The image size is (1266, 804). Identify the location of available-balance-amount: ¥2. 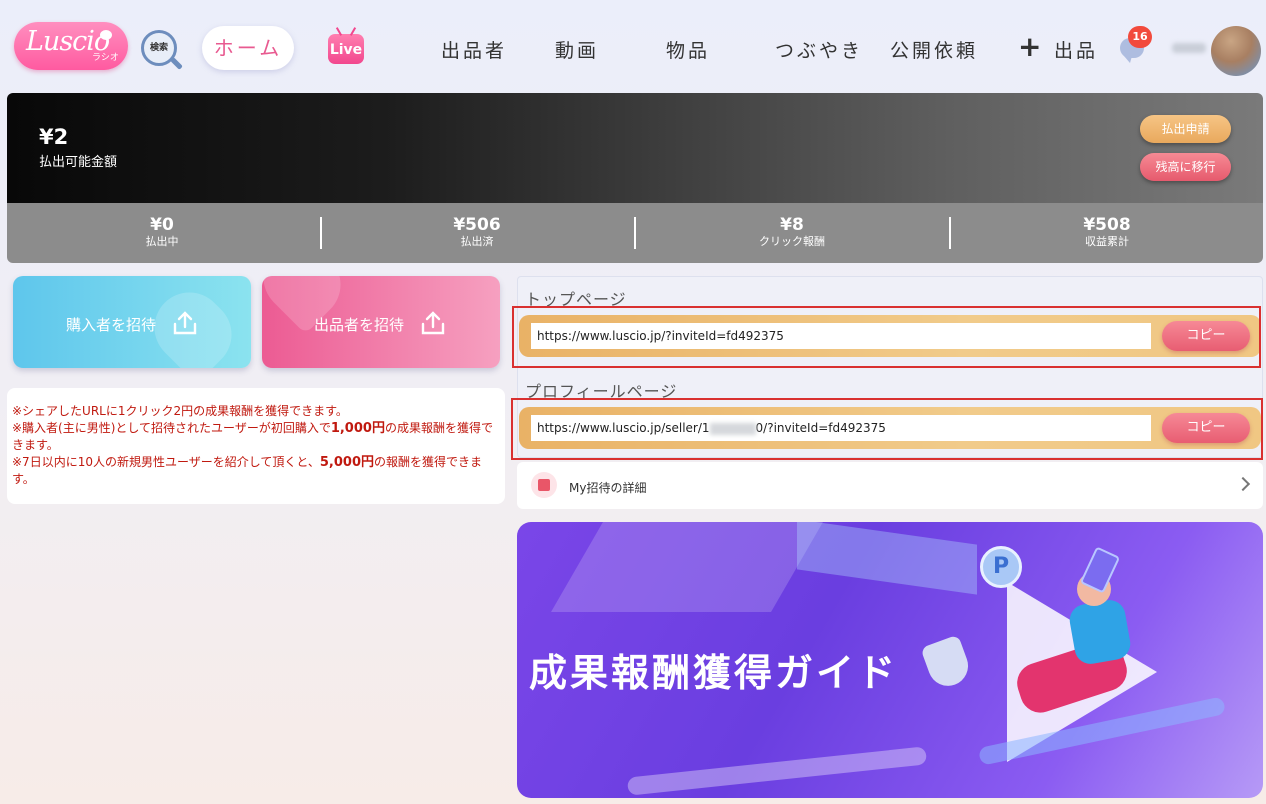
(54, 137).